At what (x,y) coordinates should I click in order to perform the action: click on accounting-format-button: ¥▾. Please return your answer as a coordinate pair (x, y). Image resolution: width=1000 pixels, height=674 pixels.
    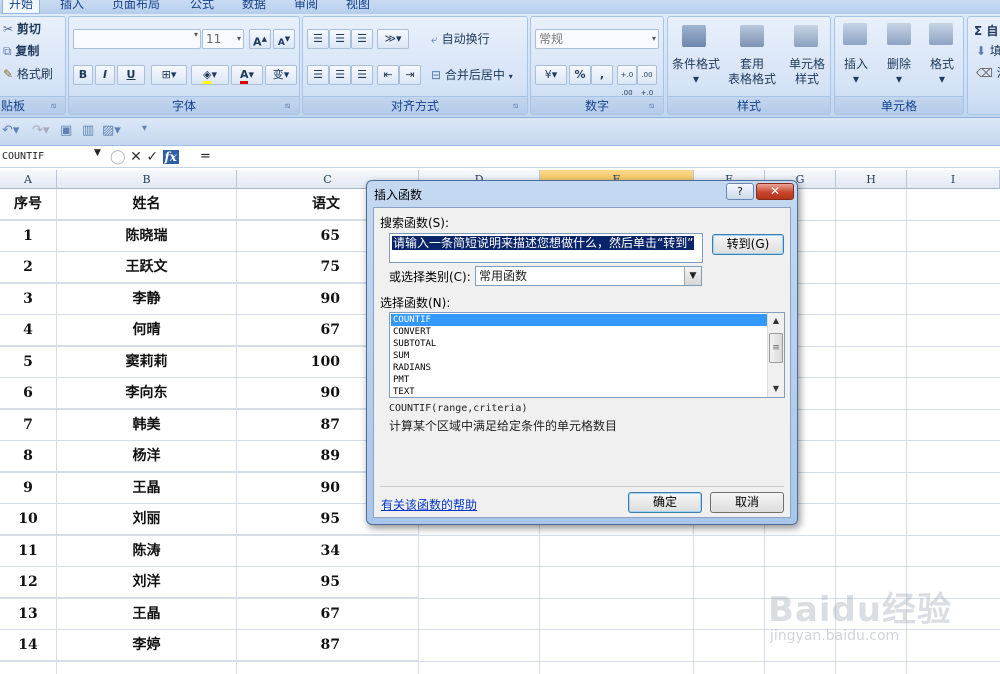
    Looking at the image, I should click on (551, 75).